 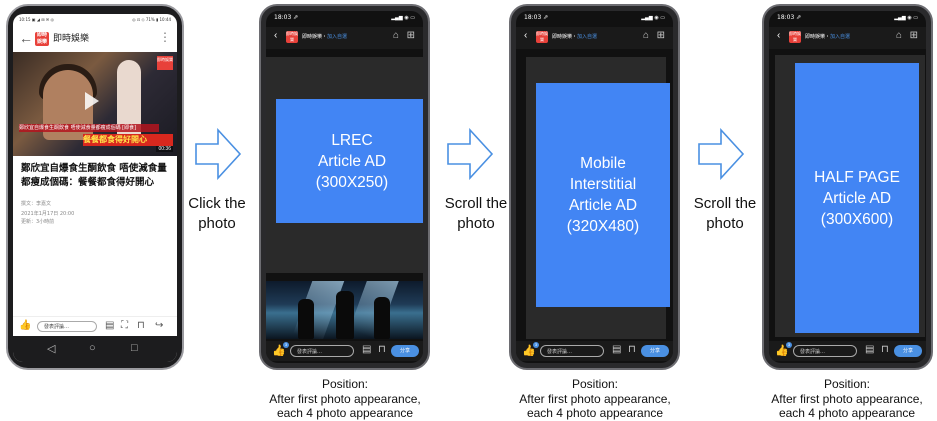 What do you see at coordinates (165, 63) in the screenshot?
I see `channel-badge: 即時娛樂` at bounding box center [165, 63].